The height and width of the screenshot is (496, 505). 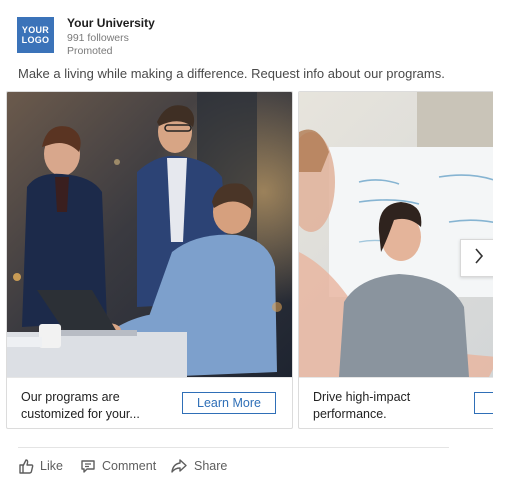 I want to click on comment-label: Comment, so click(x=129, y=466).